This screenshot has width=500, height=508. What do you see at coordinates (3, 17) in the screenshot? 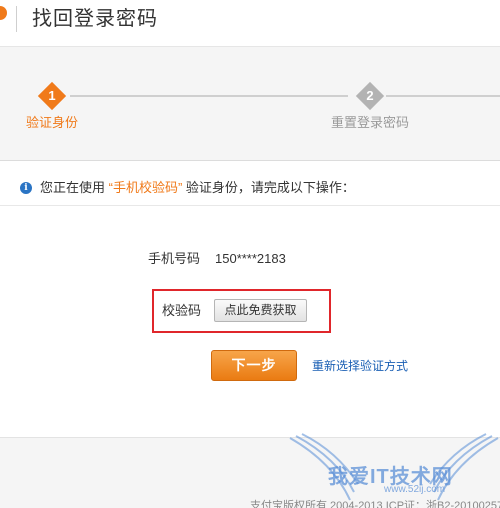
I see `logo-icon` at bounding box center [3, 17].